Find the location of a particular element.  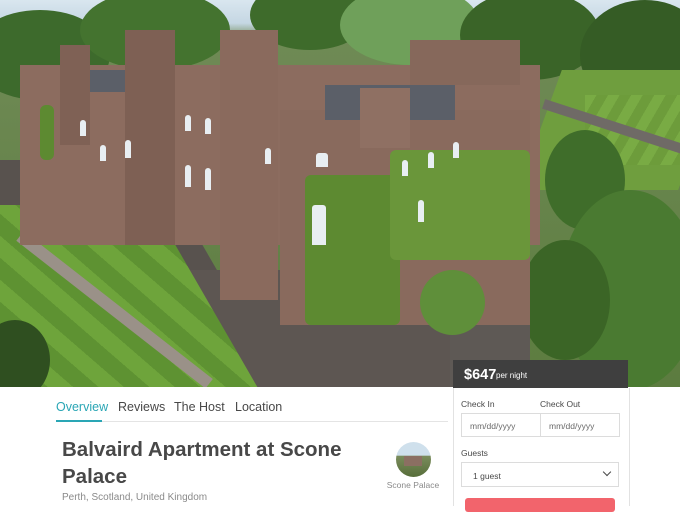

chevron-down-icon is located at coordinates (607, 472).